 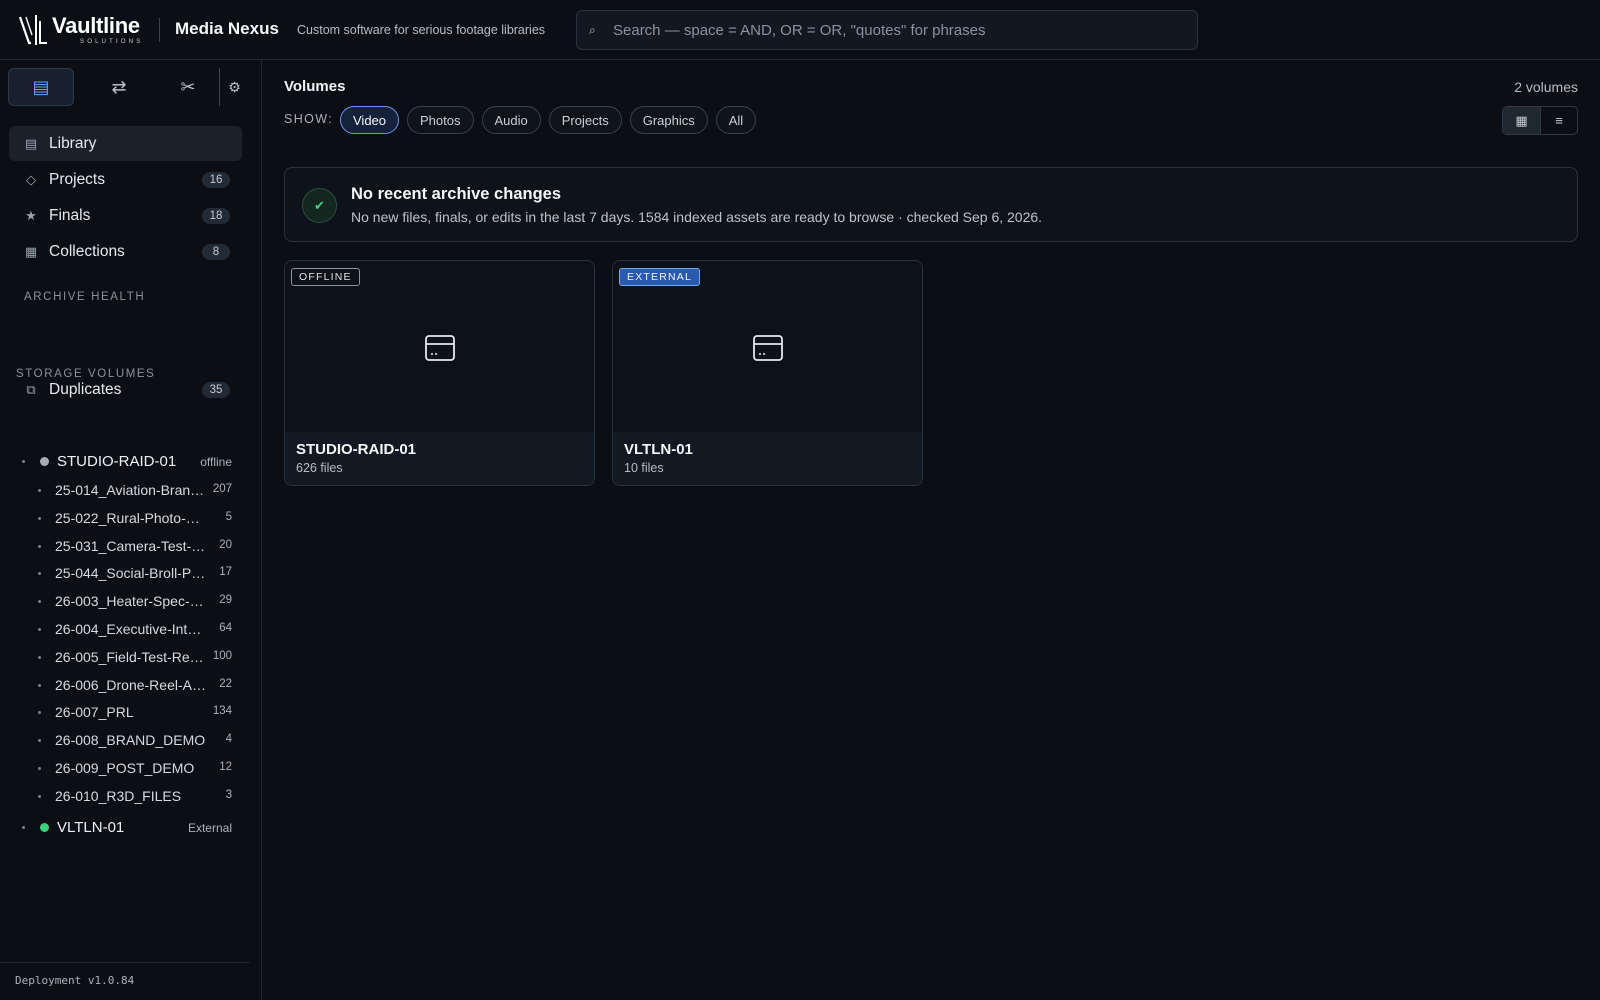 What do you see at coordinates (70, 215) in the screenshot?
I see `sidebar-item-label: Finals` at bounding box center [70, 215].